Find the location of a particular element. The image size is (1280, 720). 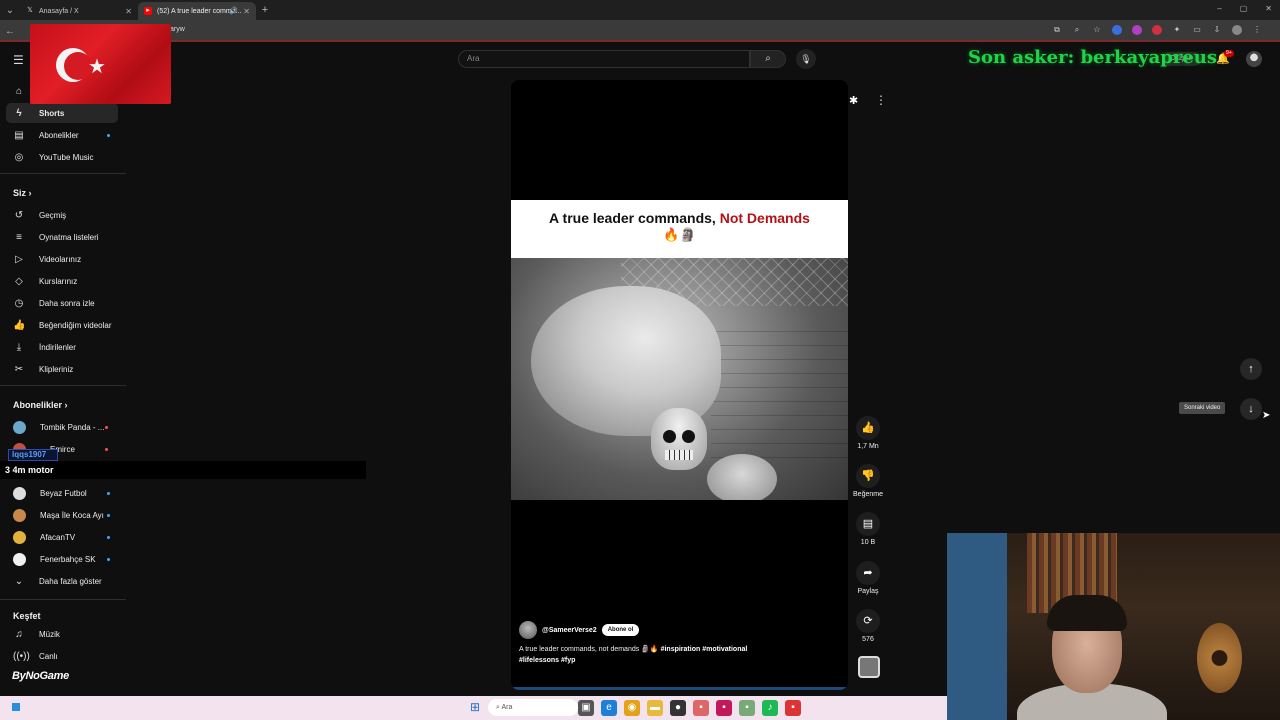

home-icon: ⌂ is located at coordinates (19, 91).